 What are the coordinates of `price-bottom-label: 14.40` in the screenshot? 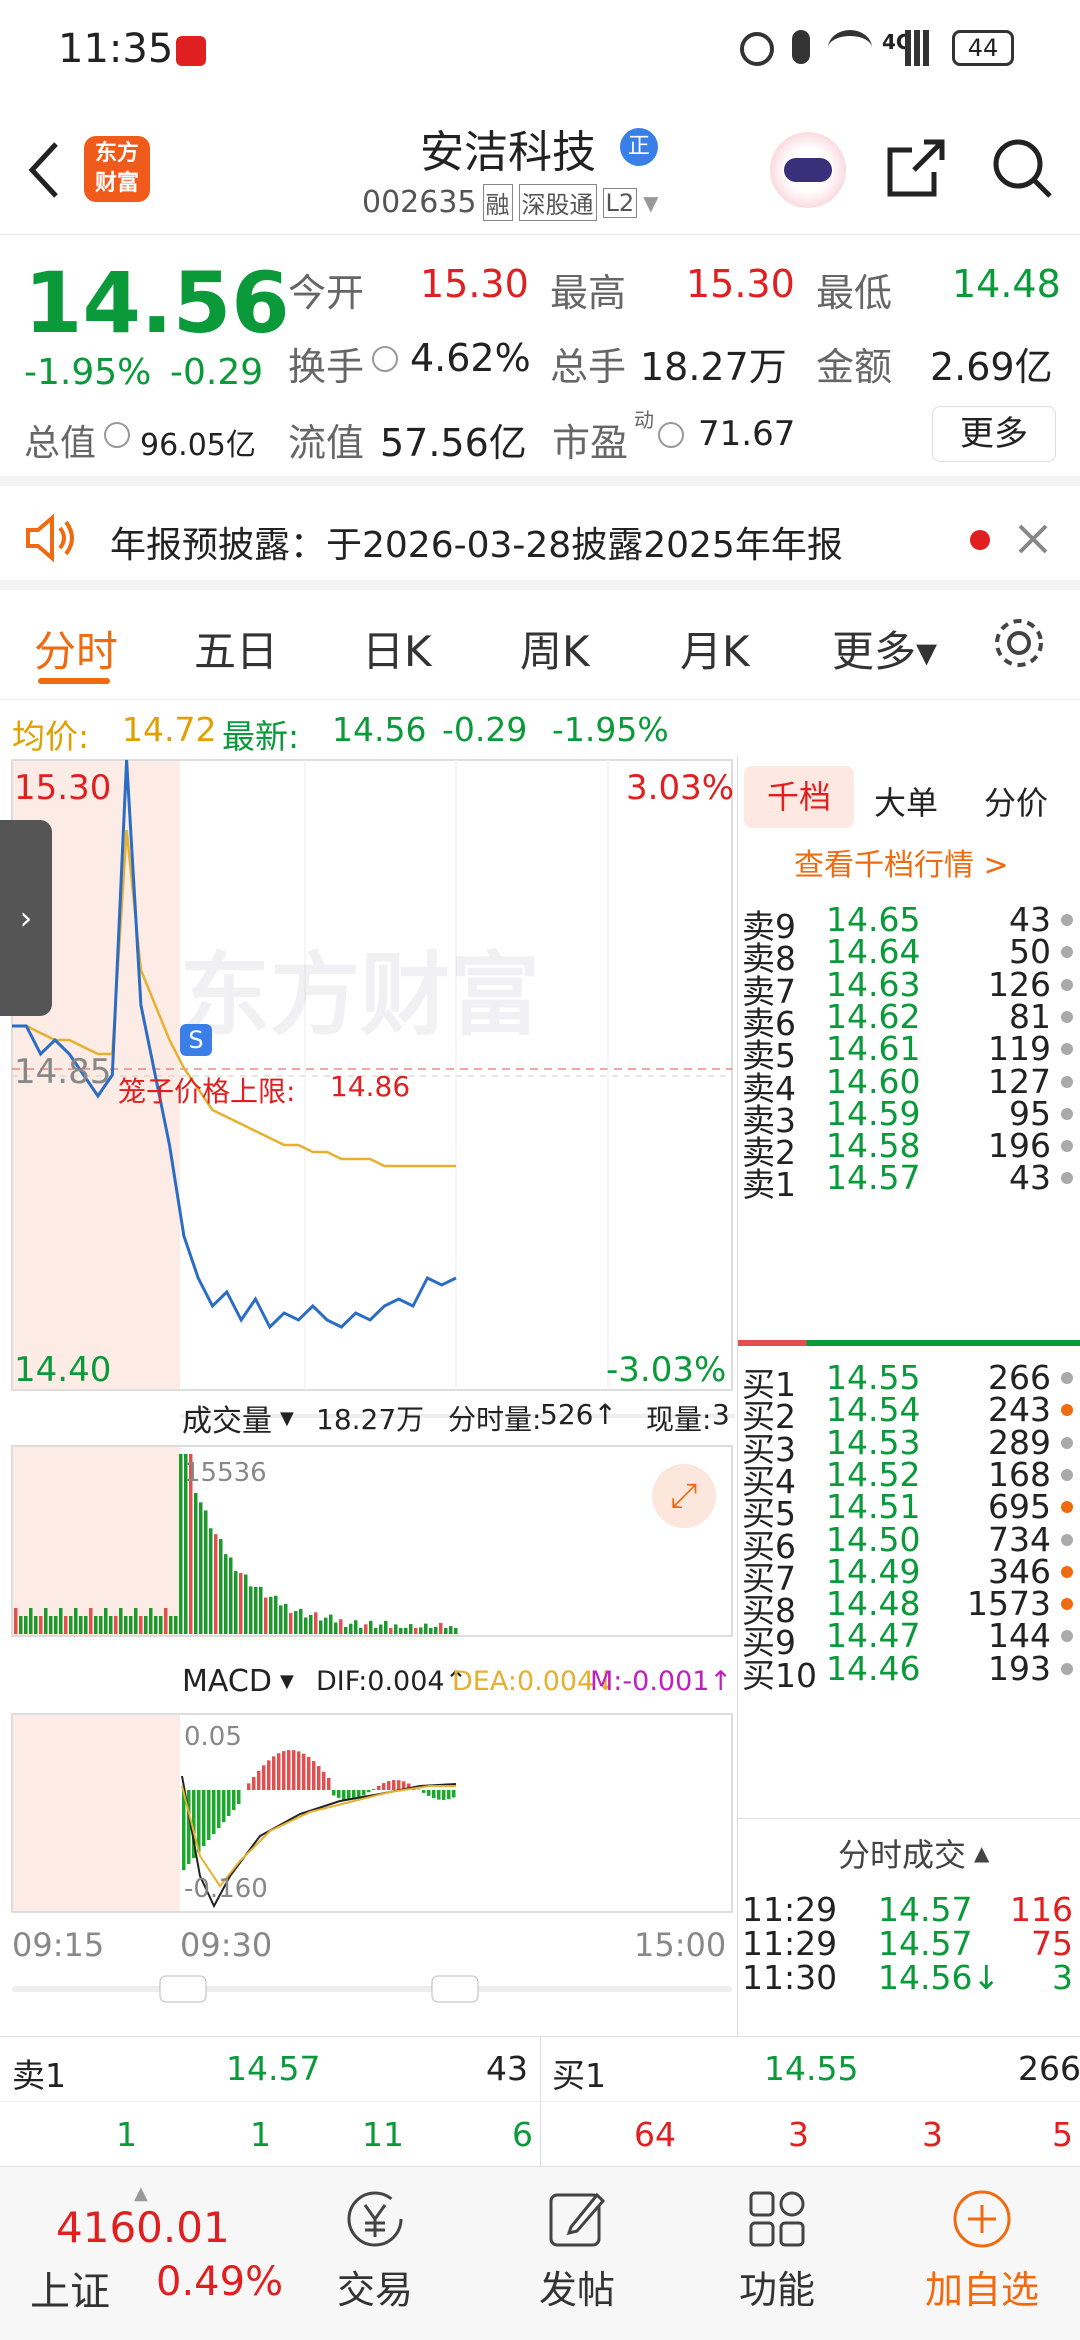 It's located at (63, 1370).